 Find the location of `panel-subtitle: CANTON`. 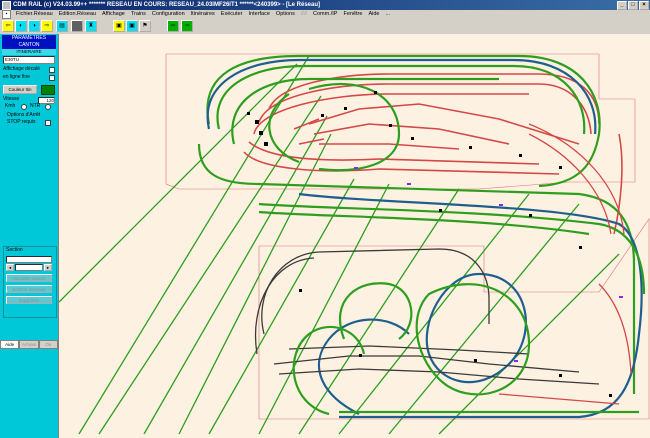

panel-subtitle: CANTON is located at coordinates (29, 45).